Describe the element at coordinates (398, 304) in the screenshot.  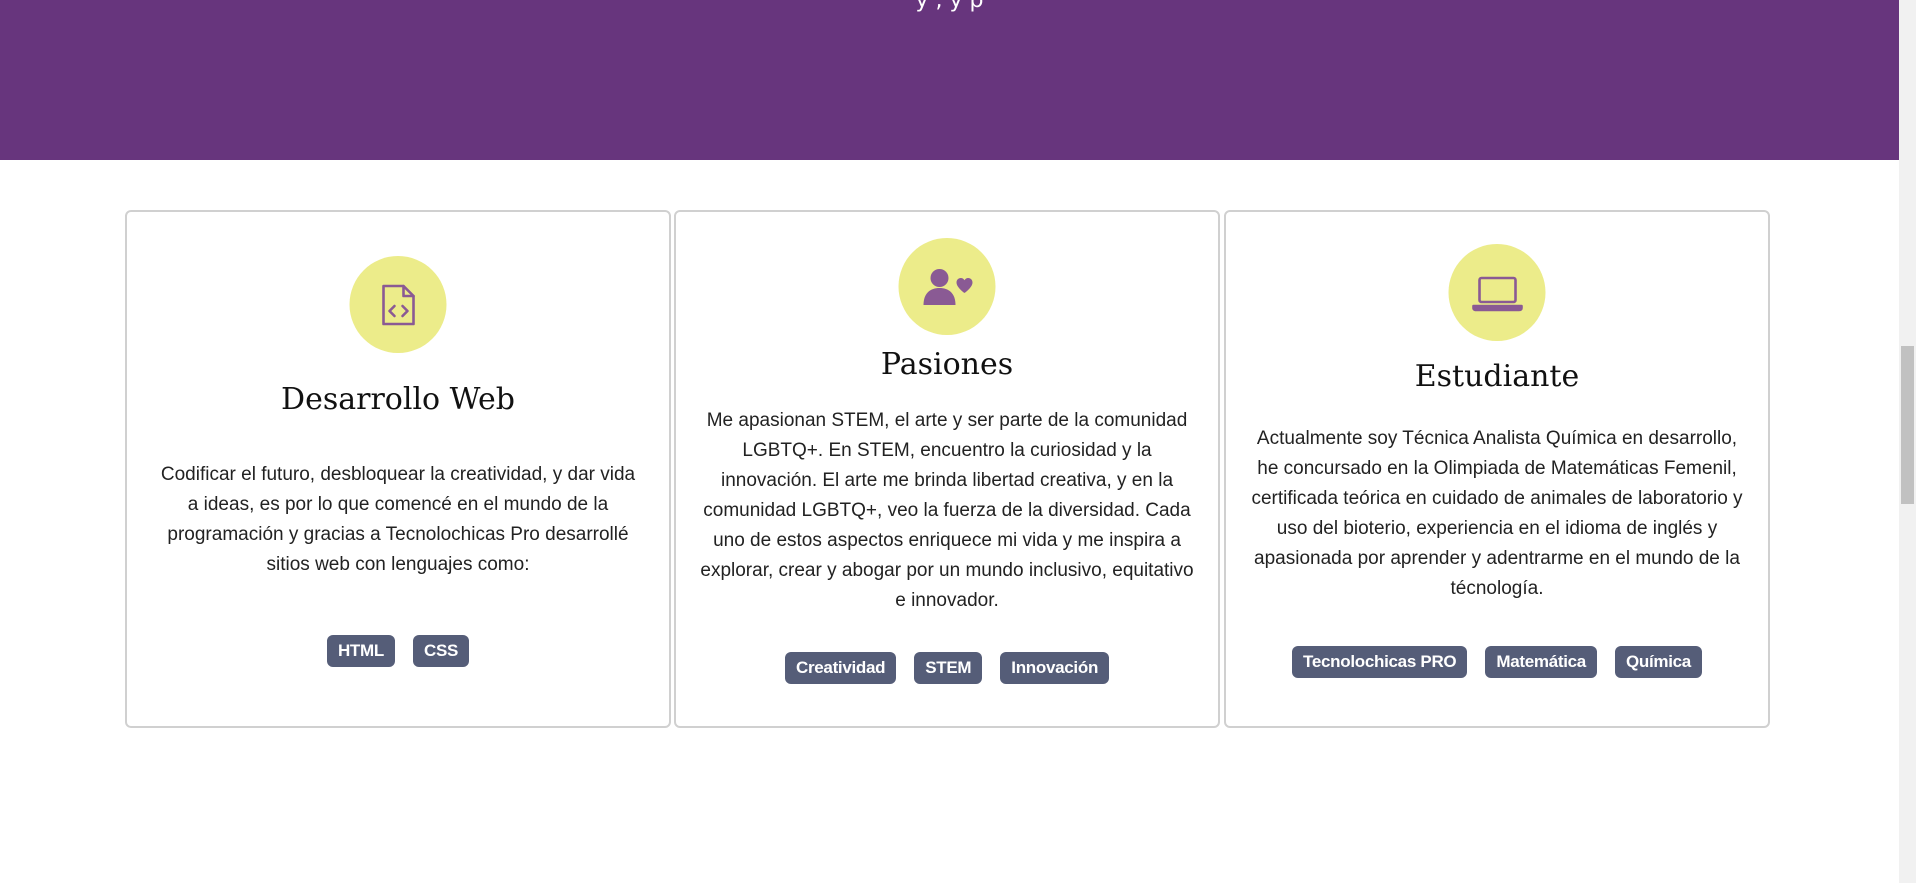
I see `file-code-icon` at that location.